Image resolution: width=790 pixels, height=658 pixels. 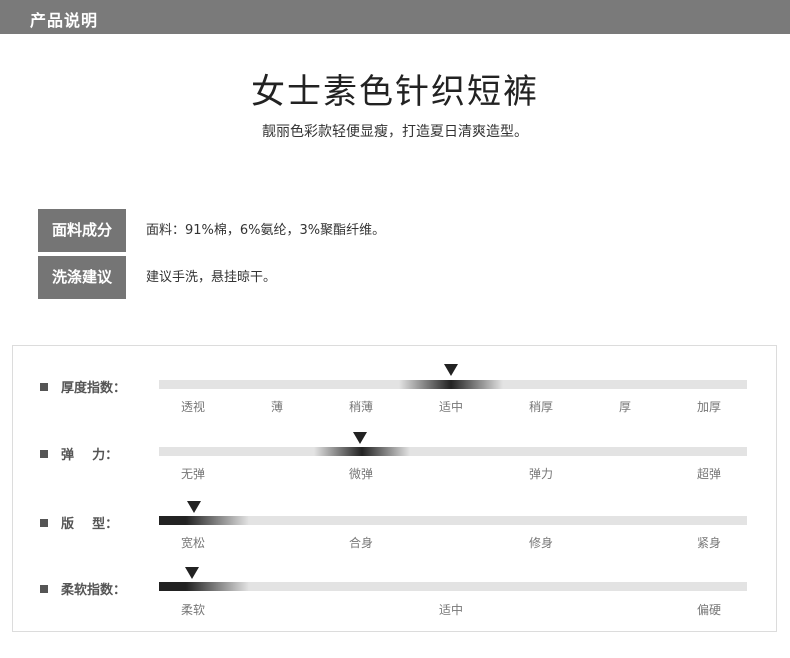 What do you see at coordinates (709, 474) in the screenshot?
I see `elasticity-tick: 超弹` at bounding box center [709, 474].